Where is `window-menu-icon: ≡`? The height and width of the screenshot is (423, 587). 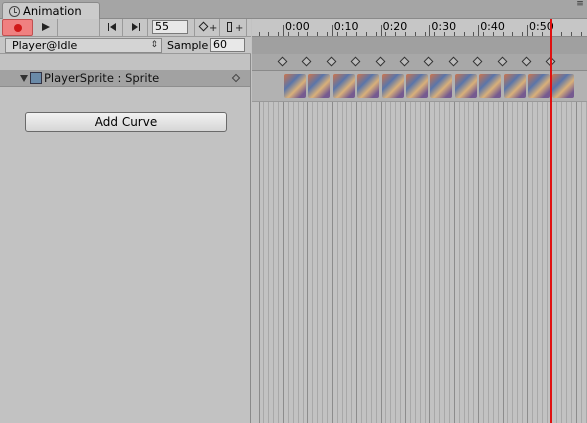
window-menu-icon: ≡ is located at coordinates (580, 5).